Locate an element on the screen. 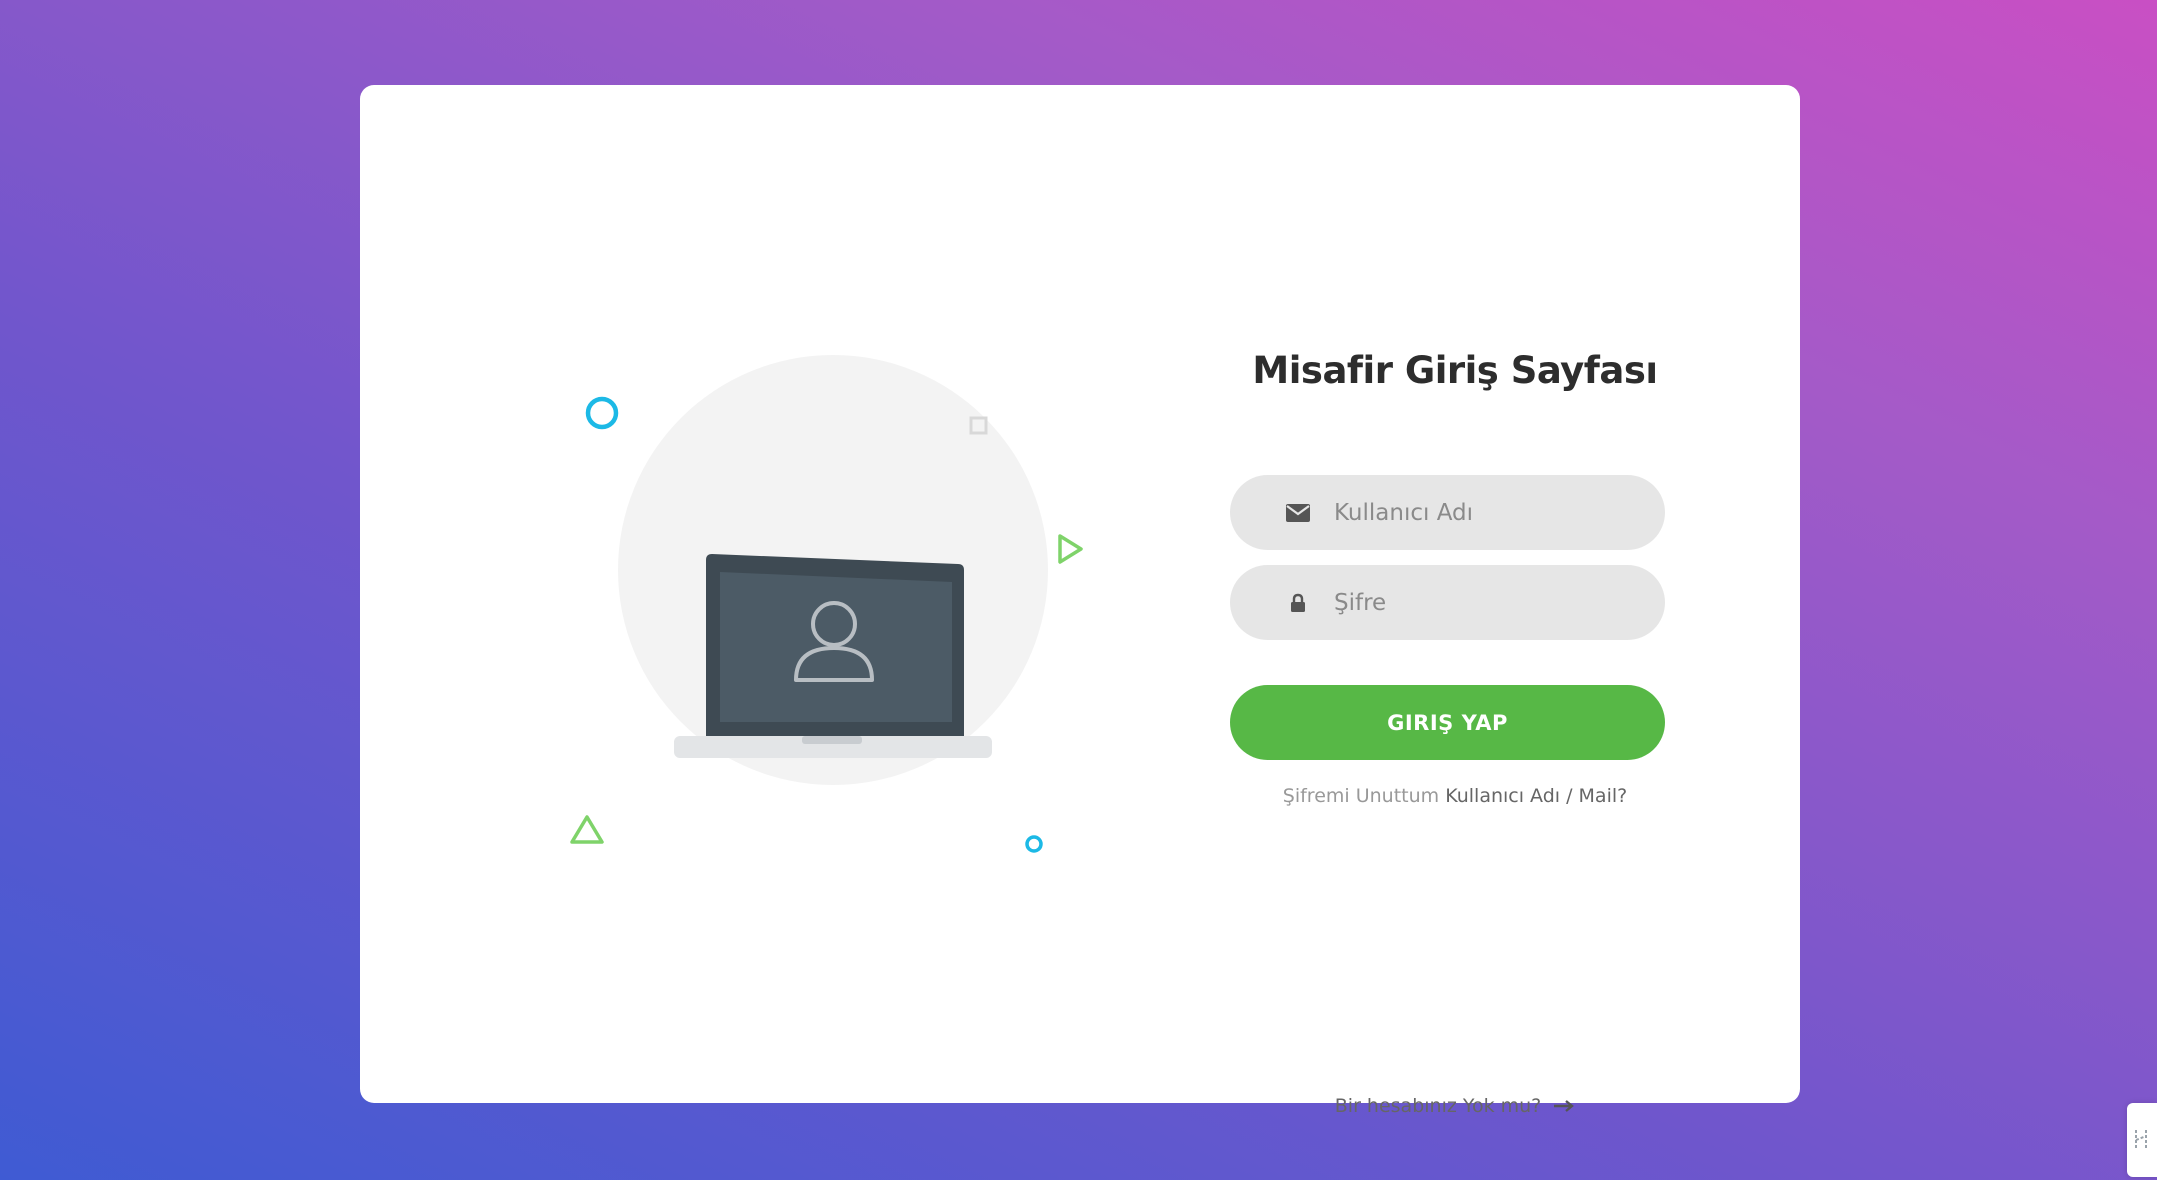  login-button: GIRIŞ YAP is located at coordinates (1447, 722).